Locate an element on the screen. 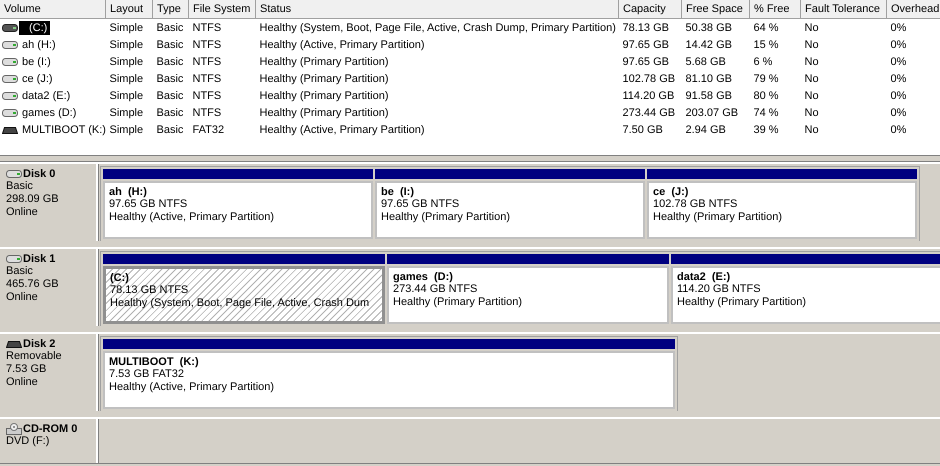 The width and height of the screenshot is (940, 466). column-header: Type is located at coordinates (170, 9).